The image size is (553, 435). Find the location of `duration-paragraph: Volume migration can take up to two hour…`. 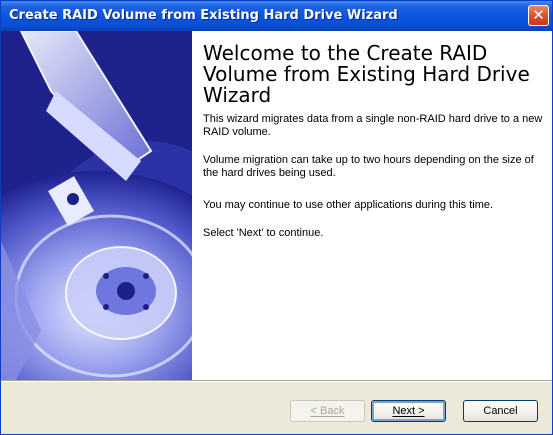

duration-paragraph: Volume migration can take up to two hour… is located at coordinates (368, 166).